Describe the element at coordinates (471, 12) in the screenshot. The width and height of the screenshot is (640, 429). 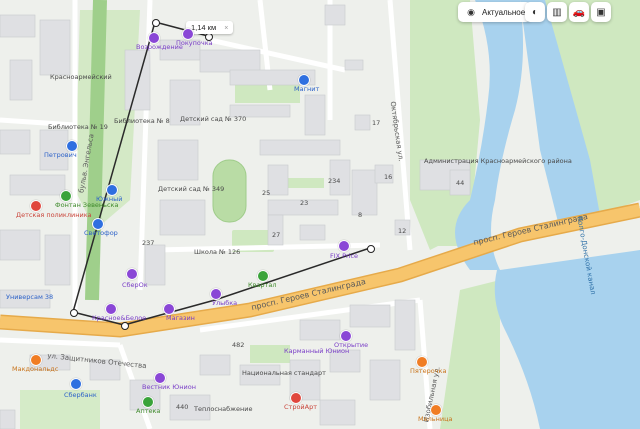
I see `target-icon: ◉` at that location.